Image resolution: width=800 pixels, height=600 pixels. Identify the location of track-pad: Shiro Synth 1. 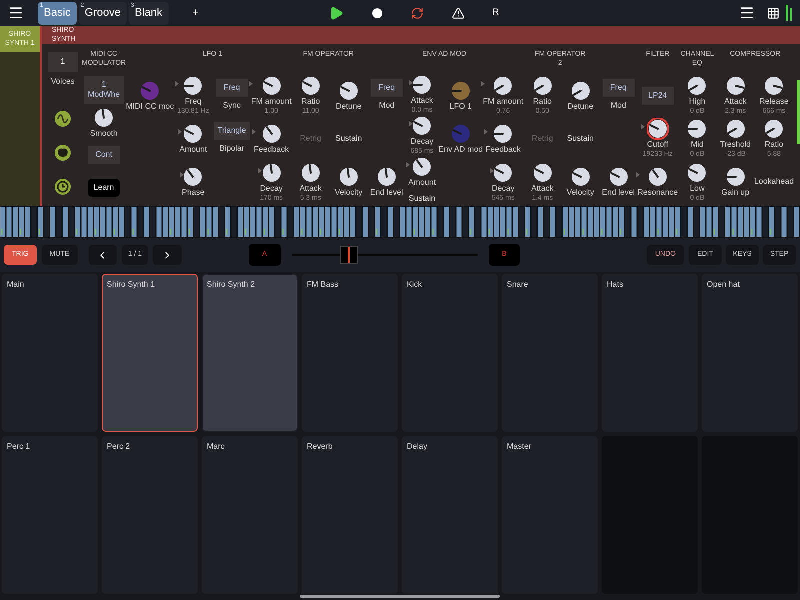
(150, 353).